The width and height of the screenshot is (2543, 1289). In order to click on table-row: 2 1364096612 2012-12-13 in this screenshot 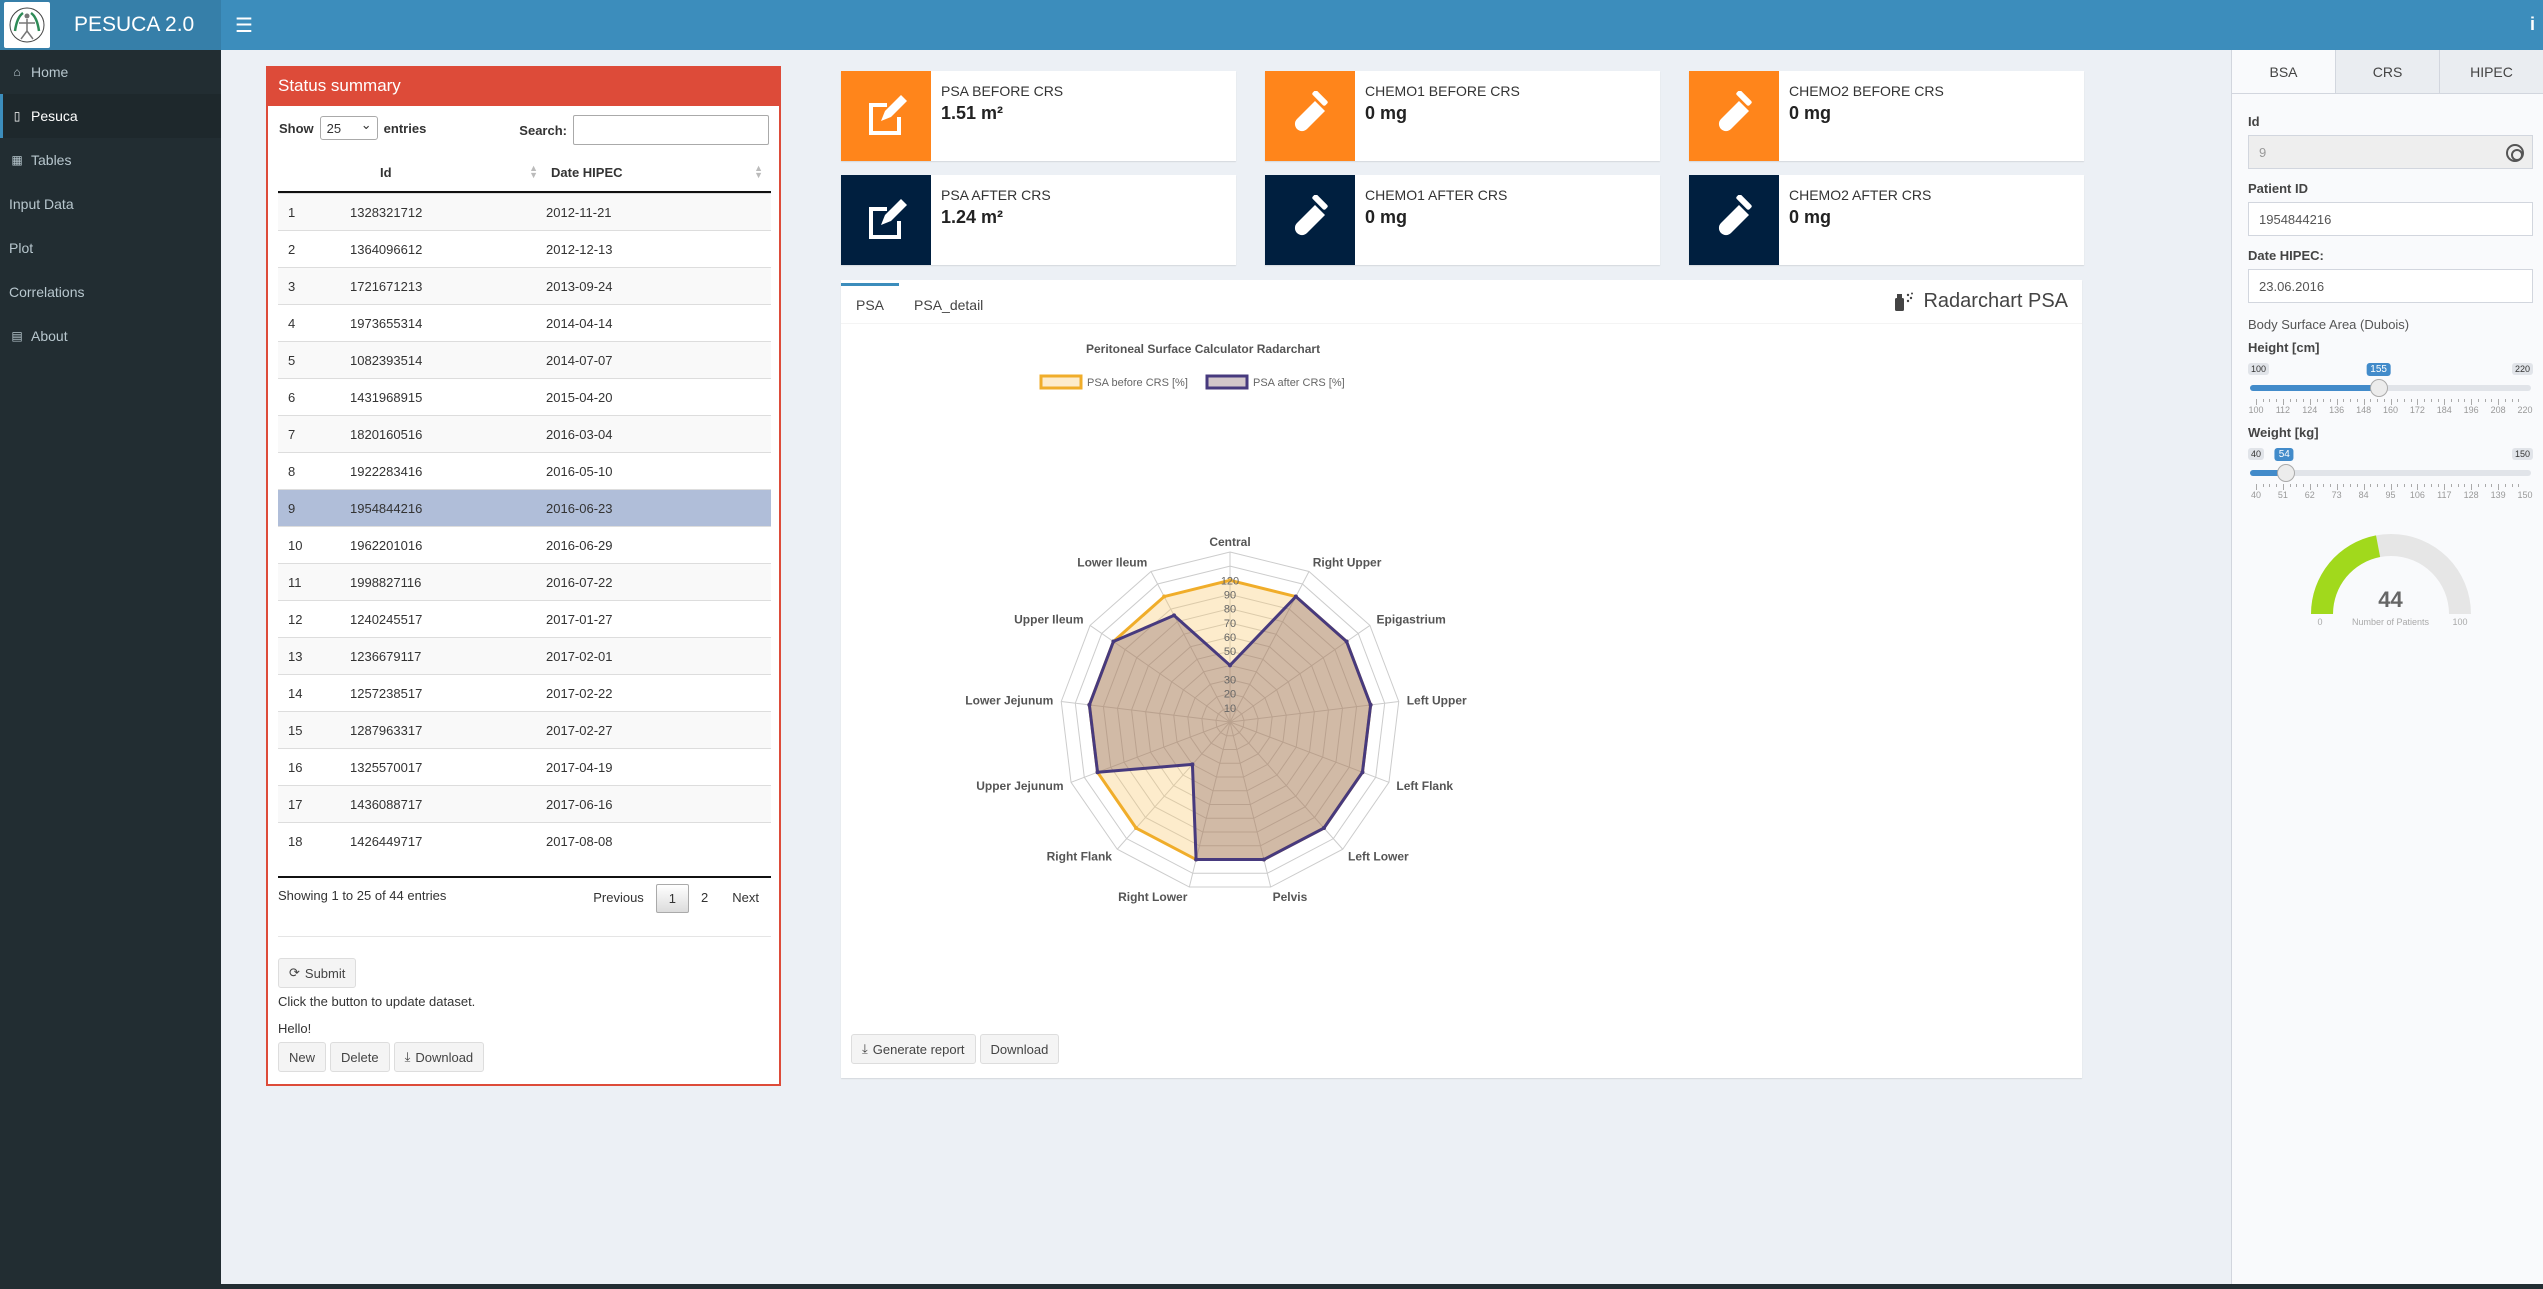, I will do `click(524, 248)`.